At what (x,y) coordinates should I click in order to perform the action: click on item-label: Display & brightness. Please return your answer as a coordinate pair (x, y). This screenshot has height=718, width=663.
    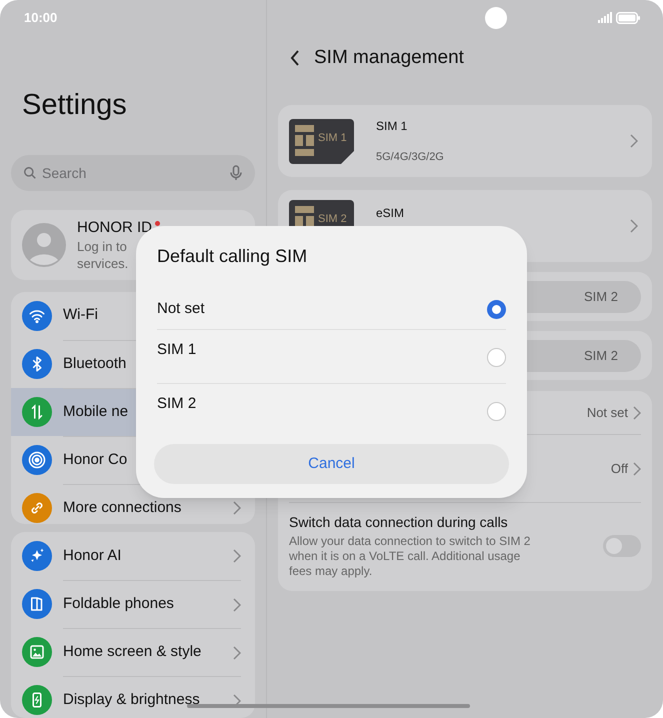
    Looking at the image, I should click on (131, 700).